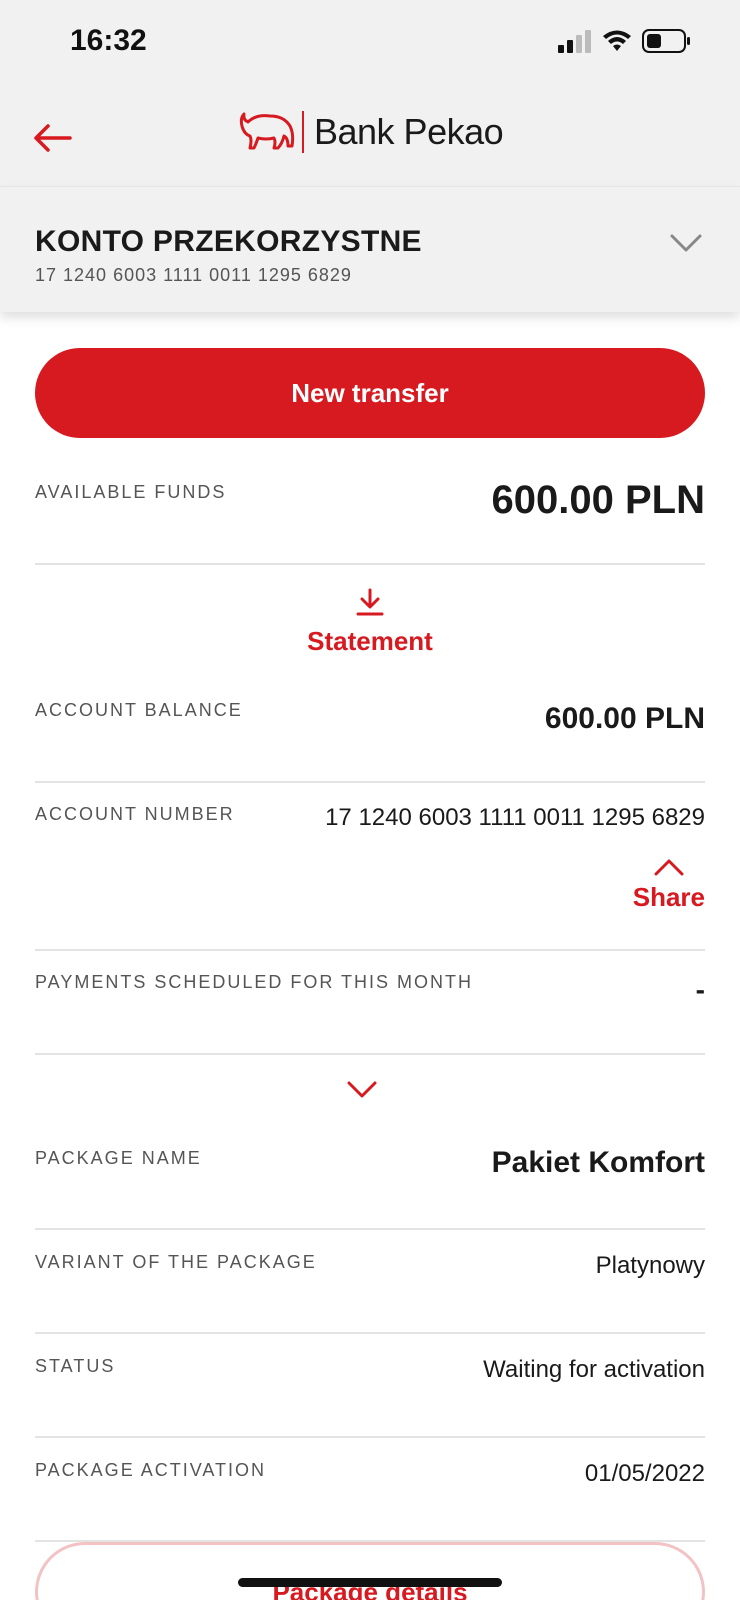 The width and height of the screenshot is (740, 1600). What do you see at coordinates (370, 1169) in the screenshot?
I see `package-name-row: PACKAGE NAME Pakiet Komfort` at bounding box center [370, 1169].